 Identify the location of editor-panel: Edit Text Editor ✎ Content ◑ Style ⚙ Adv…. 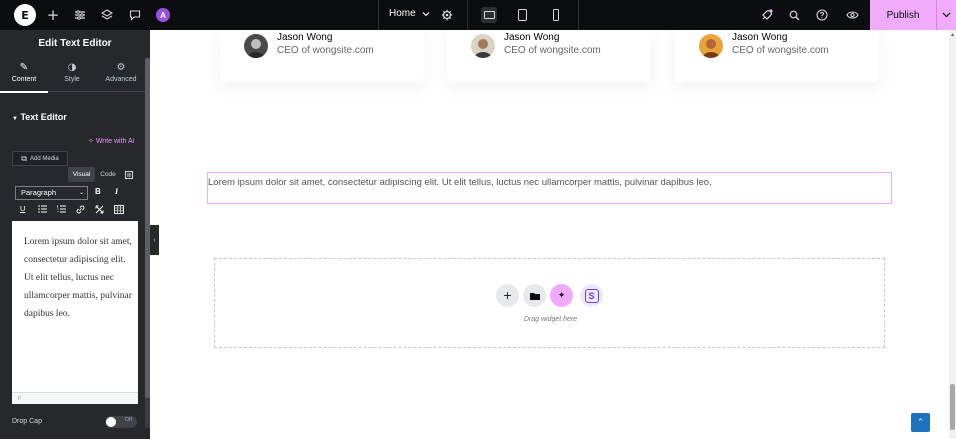
(75, 234).